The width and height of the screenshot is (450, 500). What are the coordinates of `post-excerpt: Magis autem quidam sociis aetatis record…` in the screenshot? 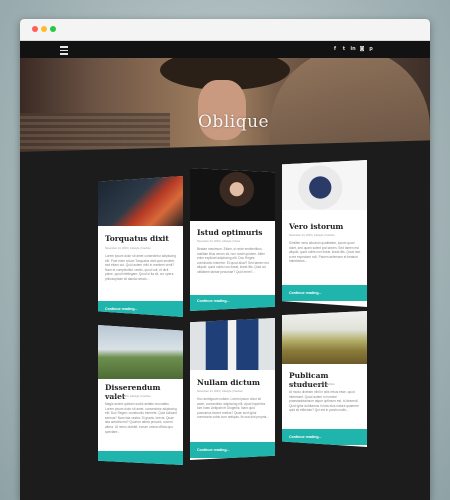 It's located at (141, 418).